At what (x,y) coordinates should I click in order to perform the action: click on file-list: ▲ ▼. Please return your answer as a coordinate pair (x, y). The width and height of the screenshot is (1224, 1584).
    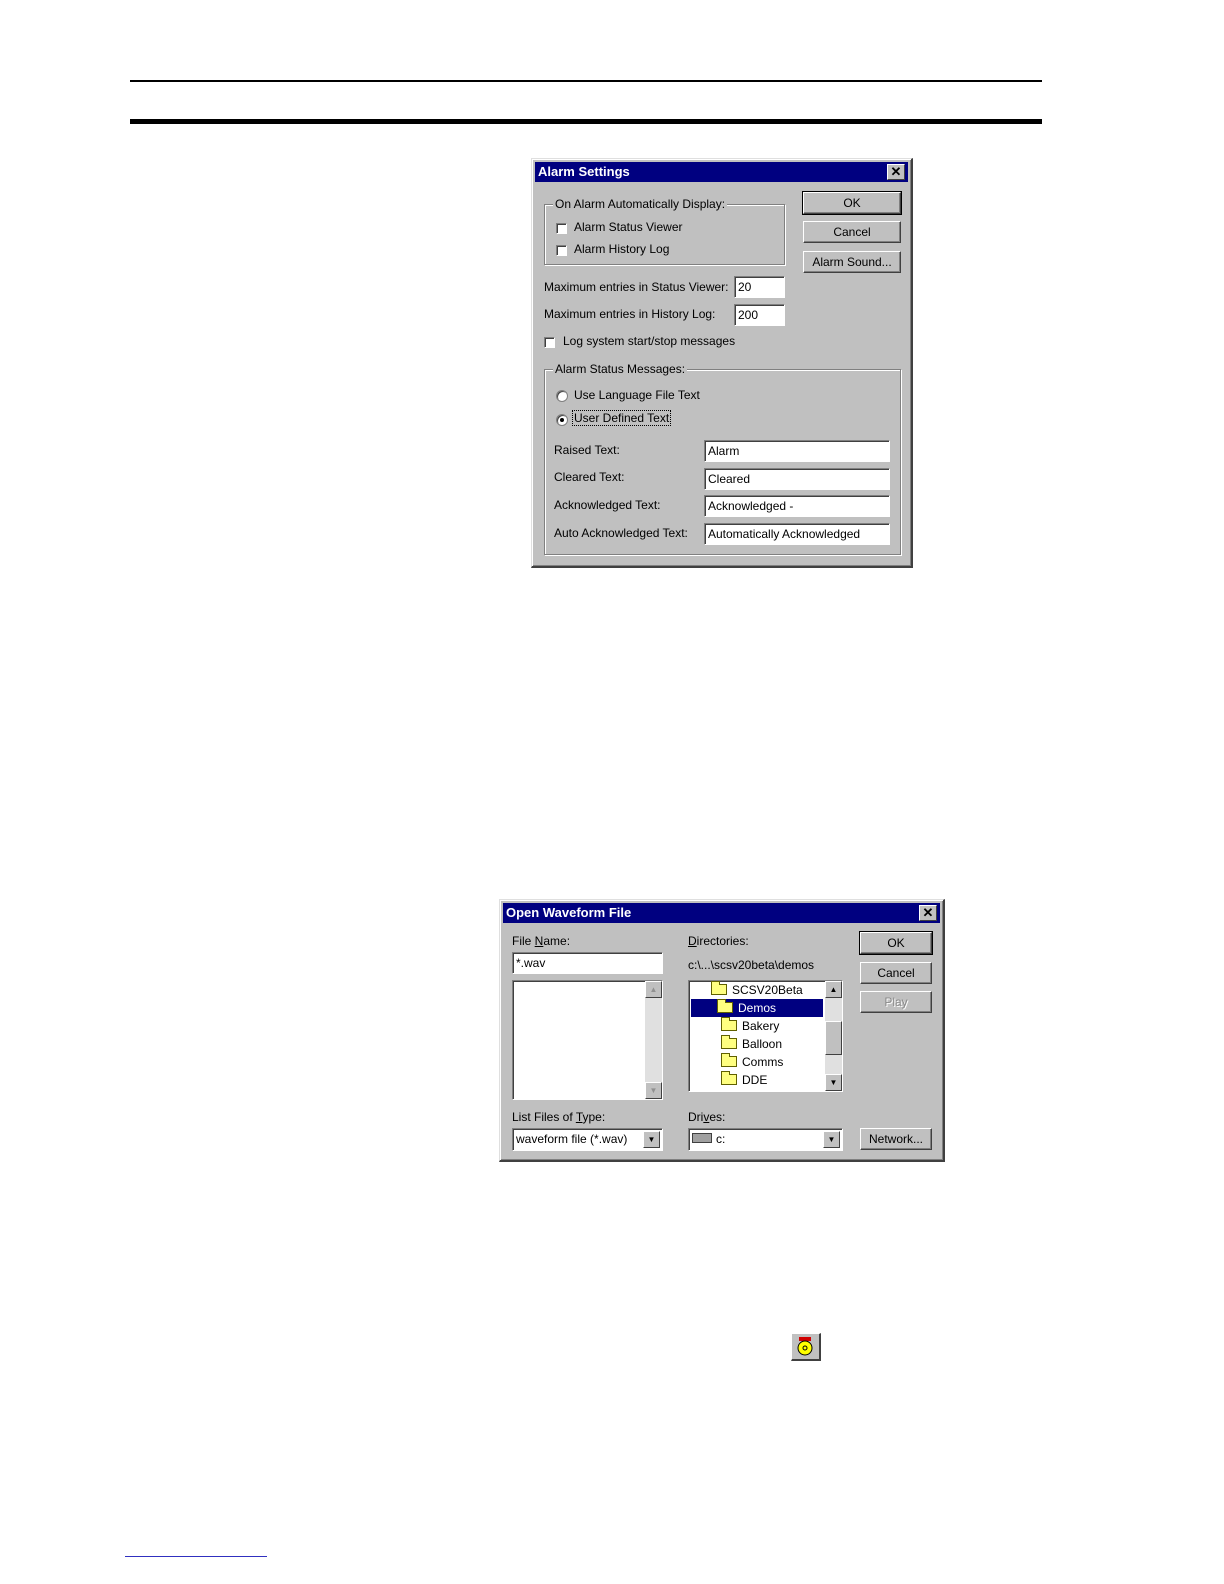
    Looking at the image, I should click on (587, 1040).